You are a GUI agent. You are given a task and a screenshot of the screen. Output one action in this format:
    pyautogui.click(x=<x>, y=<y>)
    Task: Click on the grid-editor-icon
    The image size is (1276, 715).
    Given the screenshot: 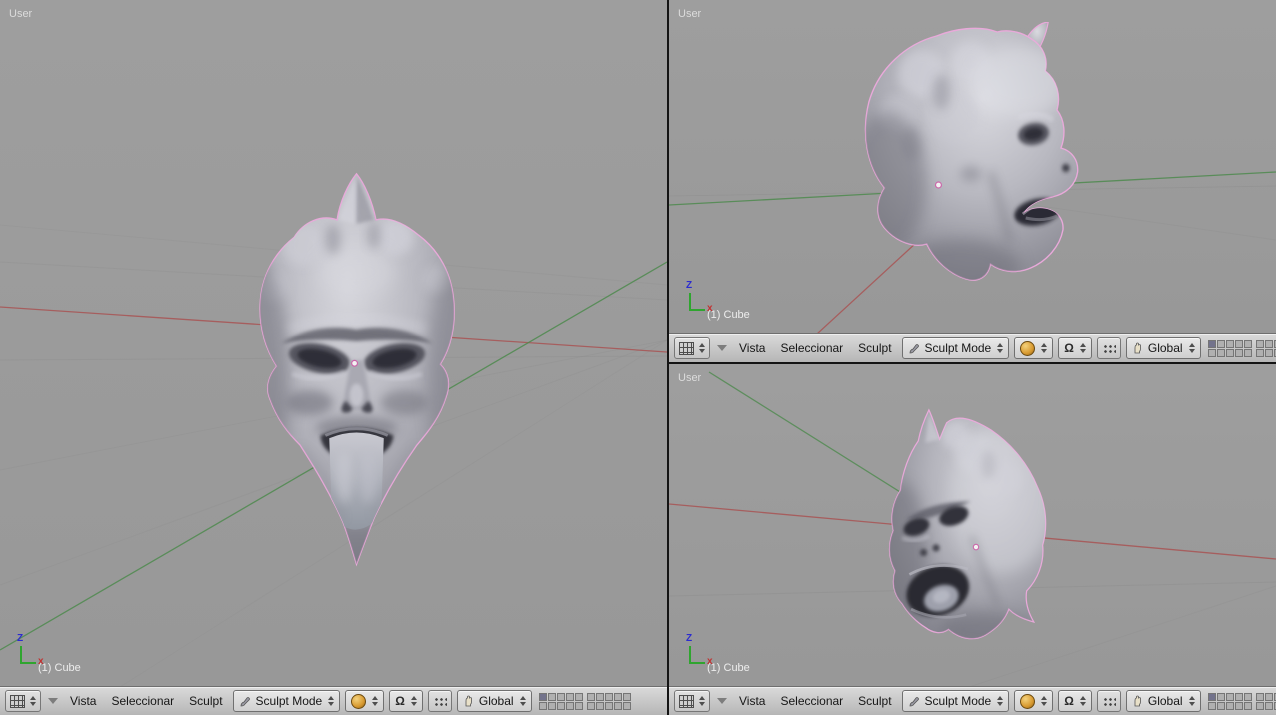 What is the action you would take?
    pyautogui.click(x=686, y=701)
    